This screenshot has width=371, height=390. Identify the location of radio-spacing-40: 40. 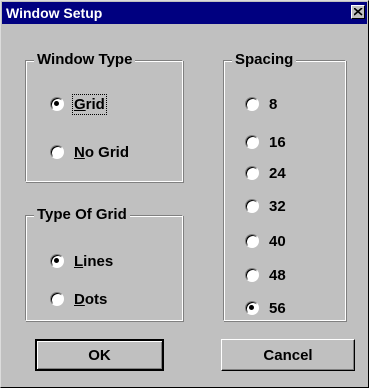
(265, 241).